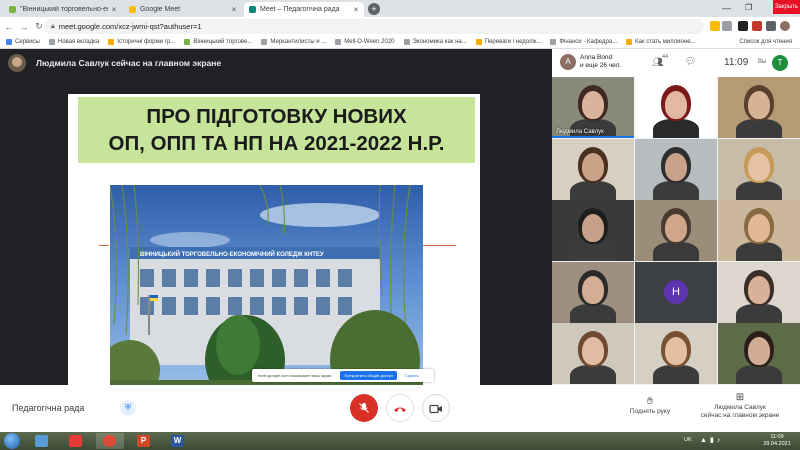  Describe the element at coordinates (364, 408) in the screenshot. I see `mic-toggle-button` at that location.